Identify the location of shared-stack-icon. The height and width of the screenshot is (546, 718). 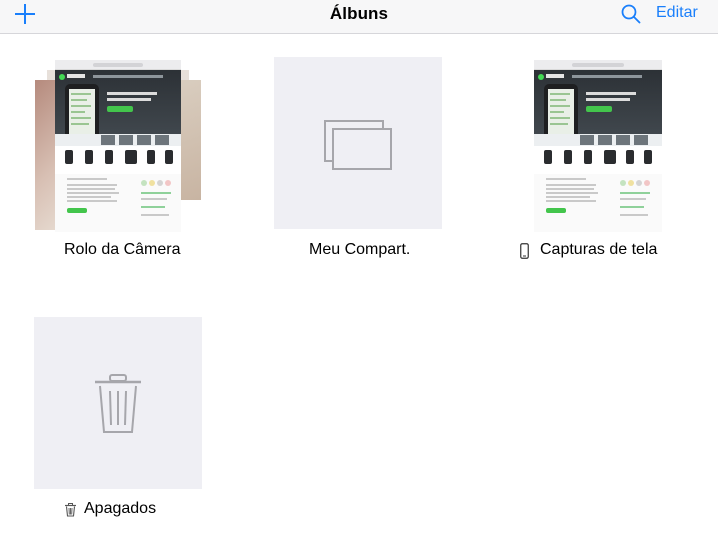
(358, 145).